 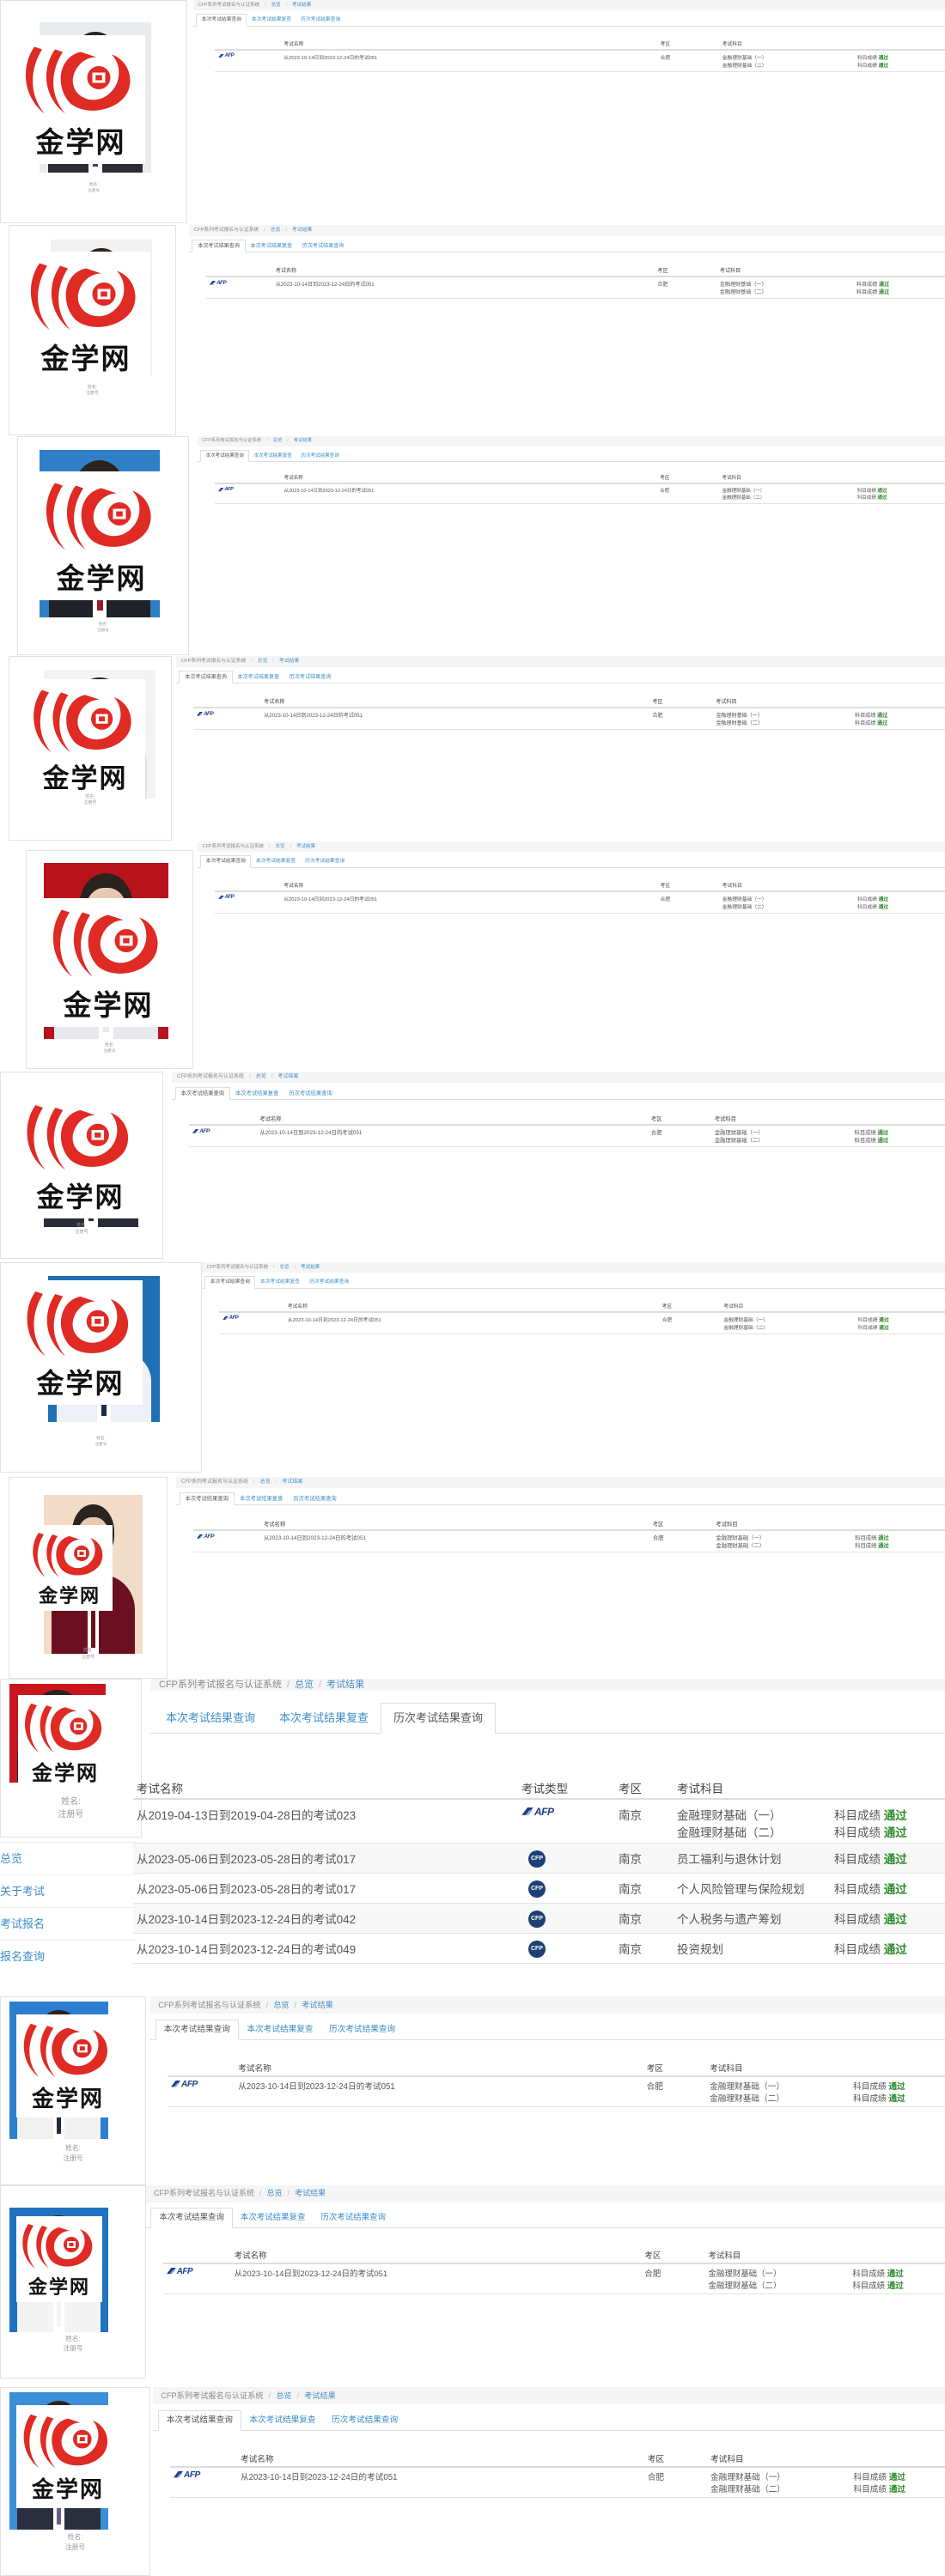 I want to click on cfp-logo-icon: CFP, so click(x=537, y=1859).